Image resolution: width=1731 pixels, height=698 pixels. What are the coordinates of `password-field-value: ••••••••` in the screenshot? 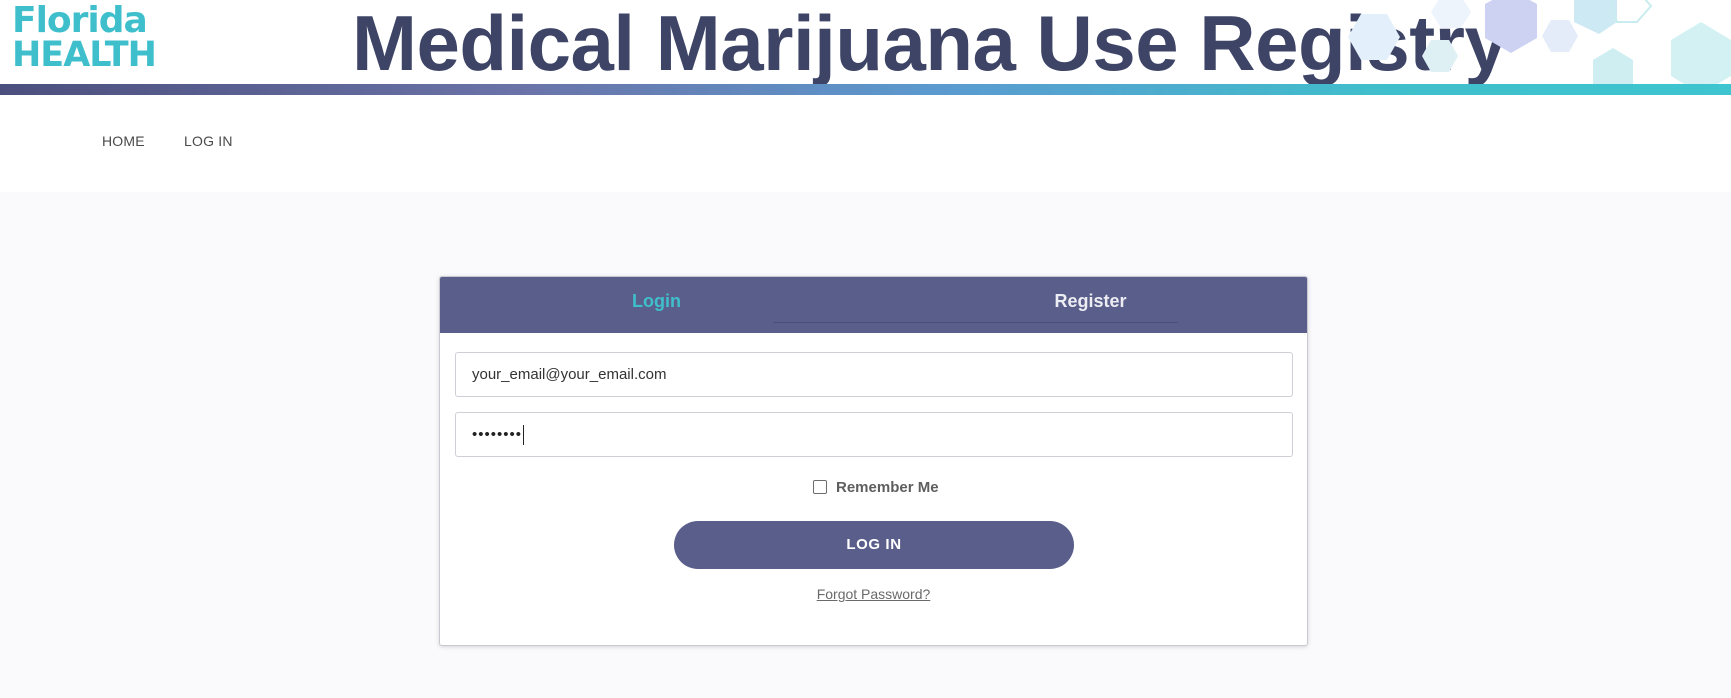 It's located at (497, 434).